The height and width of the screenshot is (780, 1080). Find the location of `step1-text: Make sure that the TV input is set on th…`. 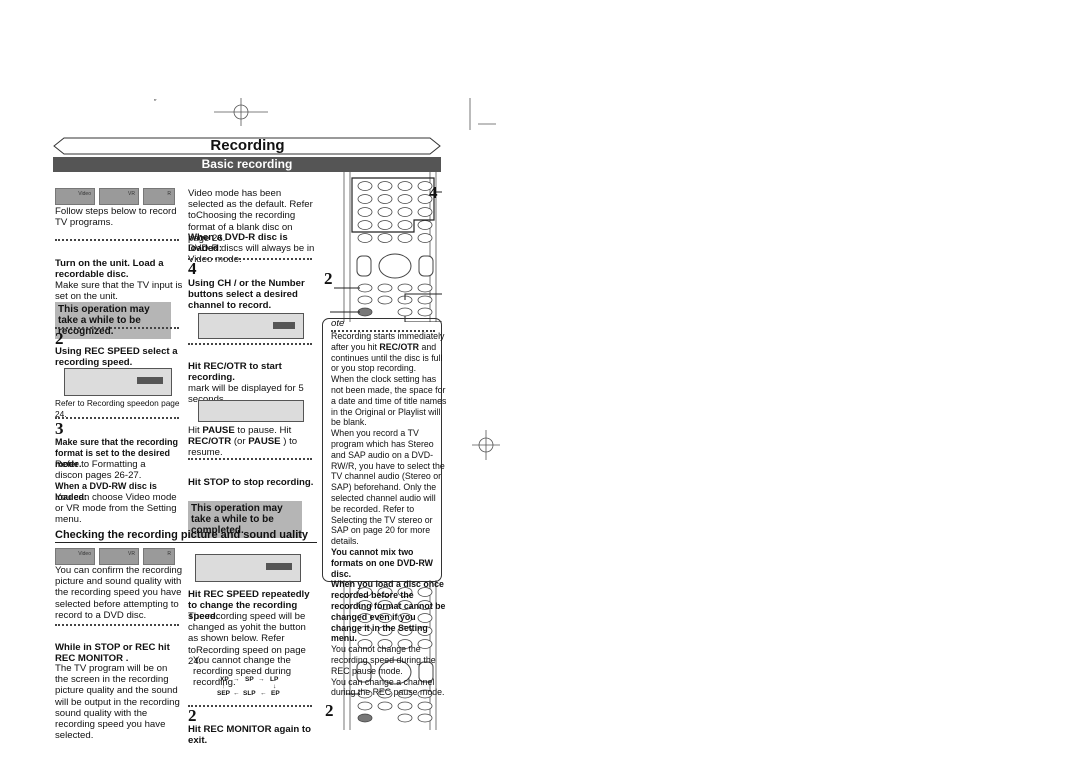

step1-text: Make sure that the TV input is set on th… is located at coordinates (119, 291).